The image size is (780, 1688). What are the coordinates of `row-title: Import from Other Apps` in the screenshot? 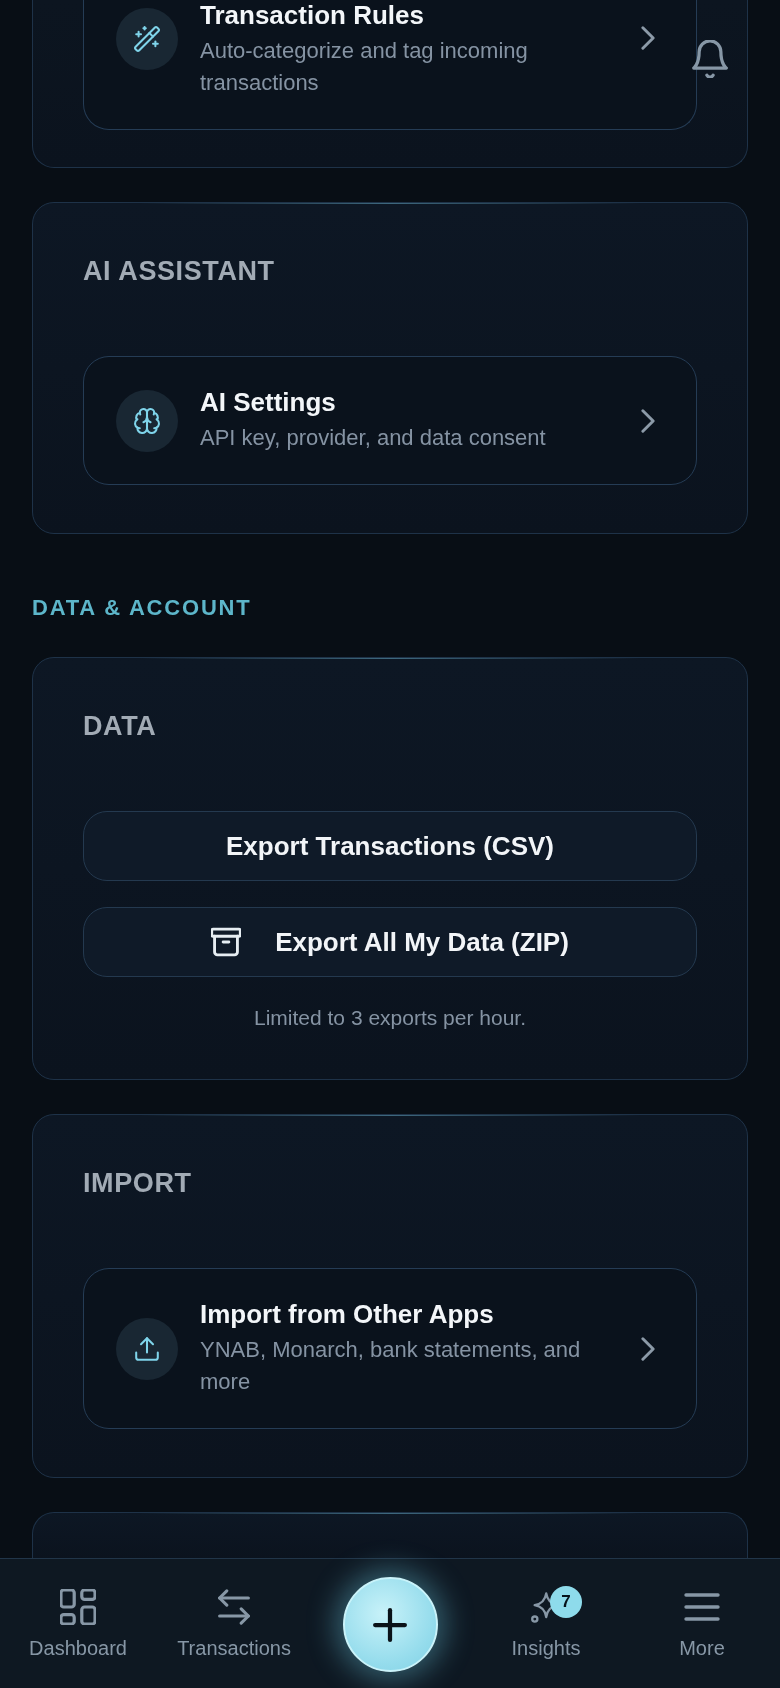 It's located at (347, 1314).